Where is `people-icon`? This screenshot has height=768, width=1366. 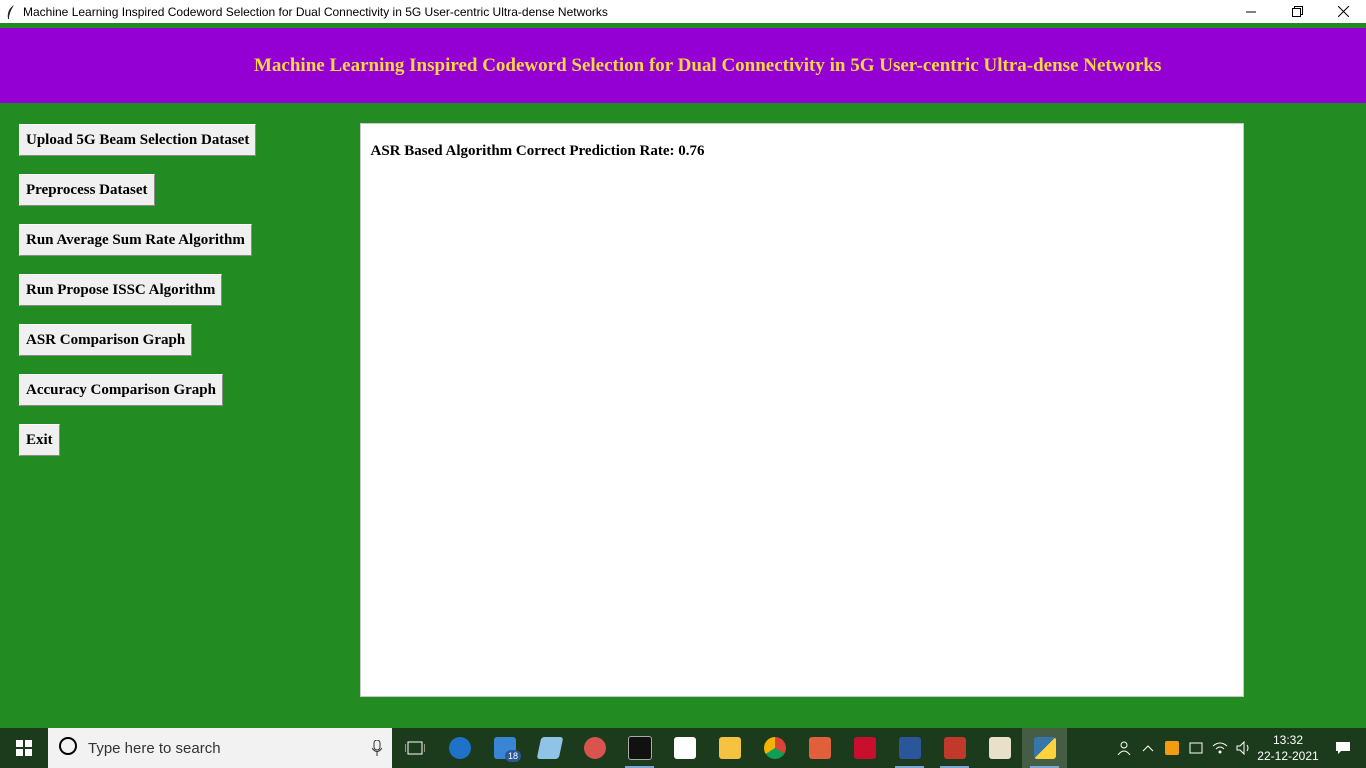
people-icon is located at coordinates (1124, 748).